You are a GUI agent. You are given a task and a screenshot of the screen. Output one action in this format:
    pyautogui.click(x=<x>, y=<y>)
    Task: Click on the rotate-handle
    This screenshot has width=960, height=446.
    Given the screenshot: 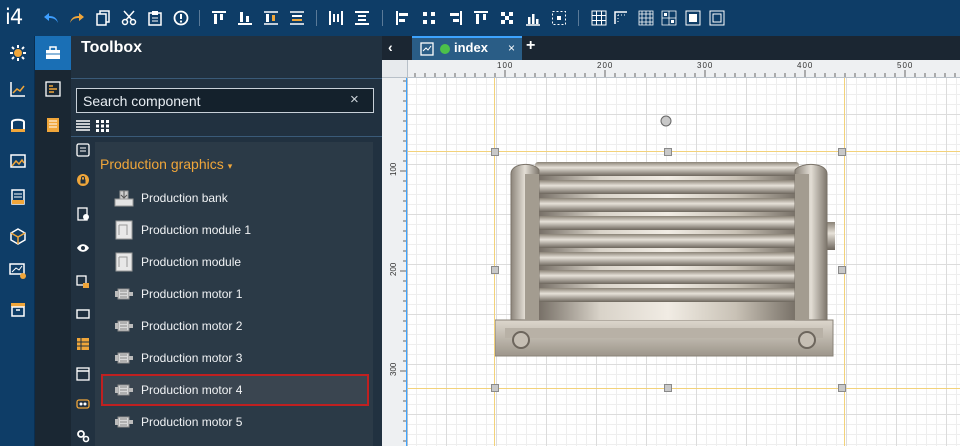 What is the action you would take?
    pyautogui.click(x=666, y=121)
    